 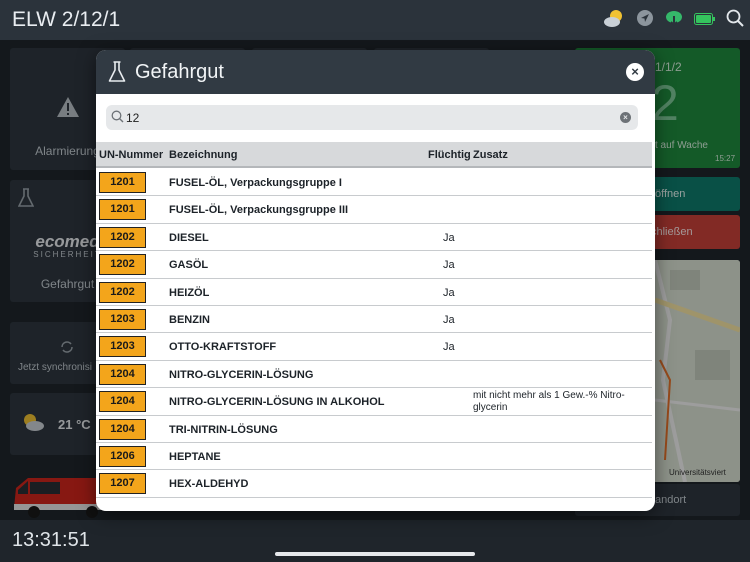 What do you see at coordinates (117, 71) in the screenshot?
I see `flask-icon` at bounding box center [117, 71].